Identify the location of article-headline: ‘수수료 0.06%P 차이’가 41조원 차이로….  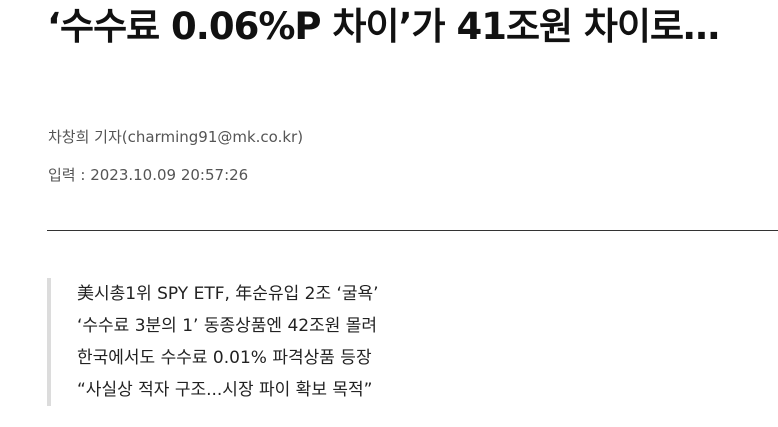
(383, 26).